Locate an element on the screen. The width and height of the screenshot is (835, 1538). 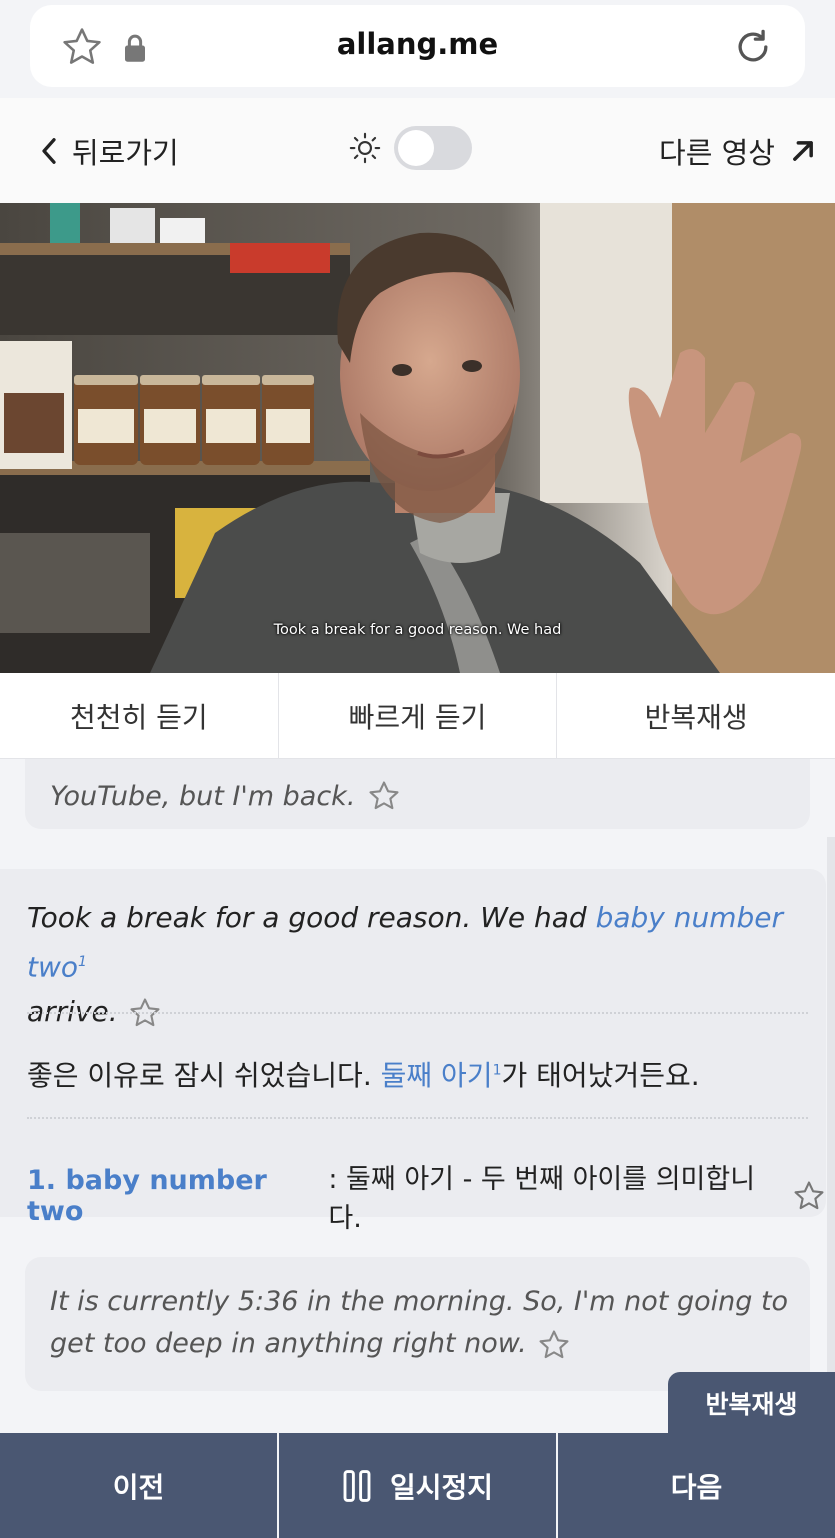
back-label: 뒤로가기 is located at coordinates (125, 153).